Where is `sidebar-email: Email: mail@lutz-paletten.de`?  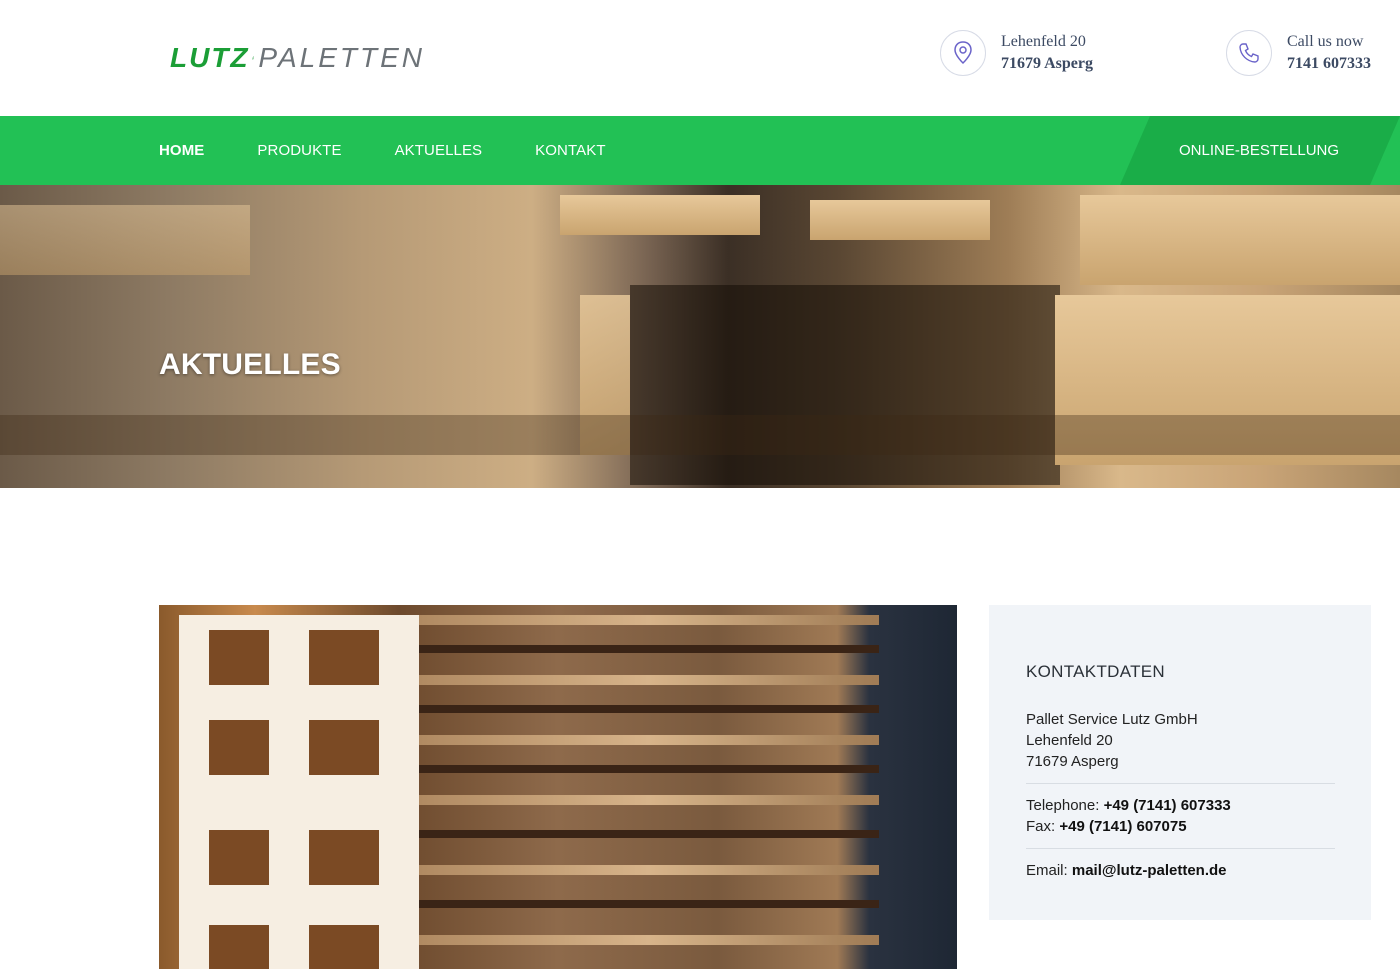
sidebar-email: Email: mail@lutz-paletten.de is located at coordinates (1126, 870).